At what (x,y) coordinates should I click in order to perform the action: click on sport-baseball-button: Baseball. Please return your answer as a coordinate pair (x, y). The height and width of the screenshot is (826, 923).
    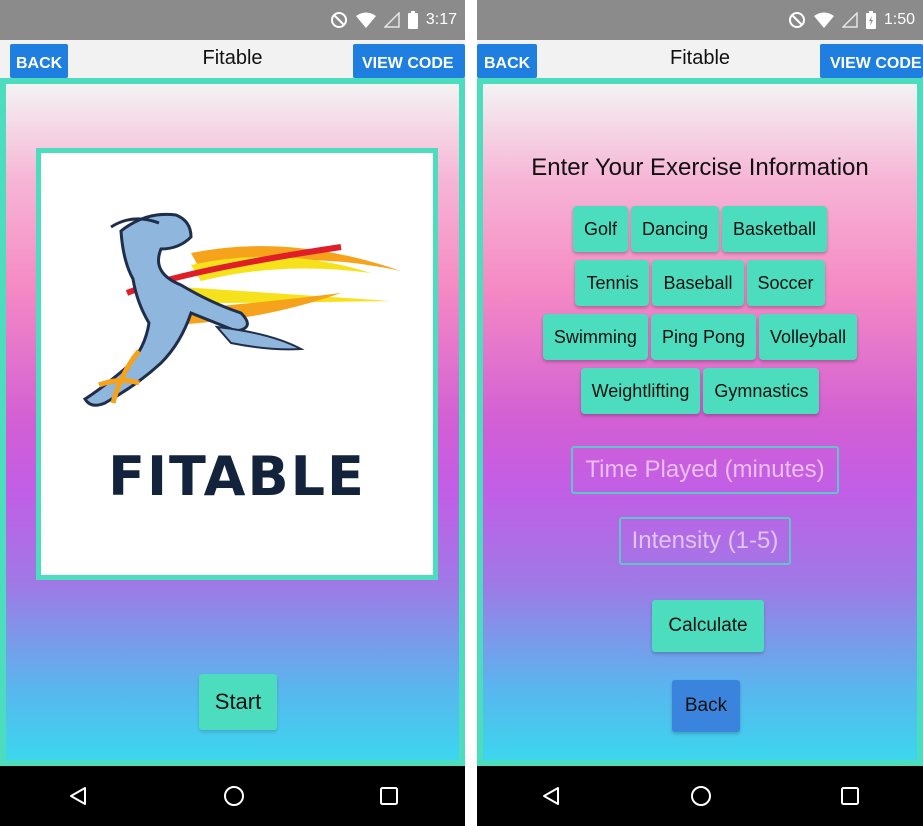
    Looking at the image, I should click on (698, 283).